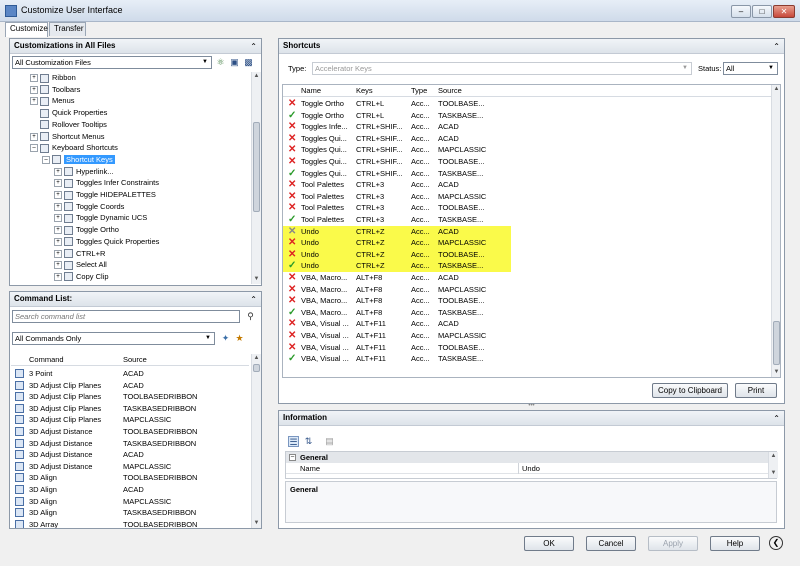 Image resolution: width=800 pixels, height=566 pixels. Describe the element at coordinates (527, 185) in the screenshot. I see `shortcut-row: ✕ Tool Palettes CTRL+3 Acc... ACAD` at that location.